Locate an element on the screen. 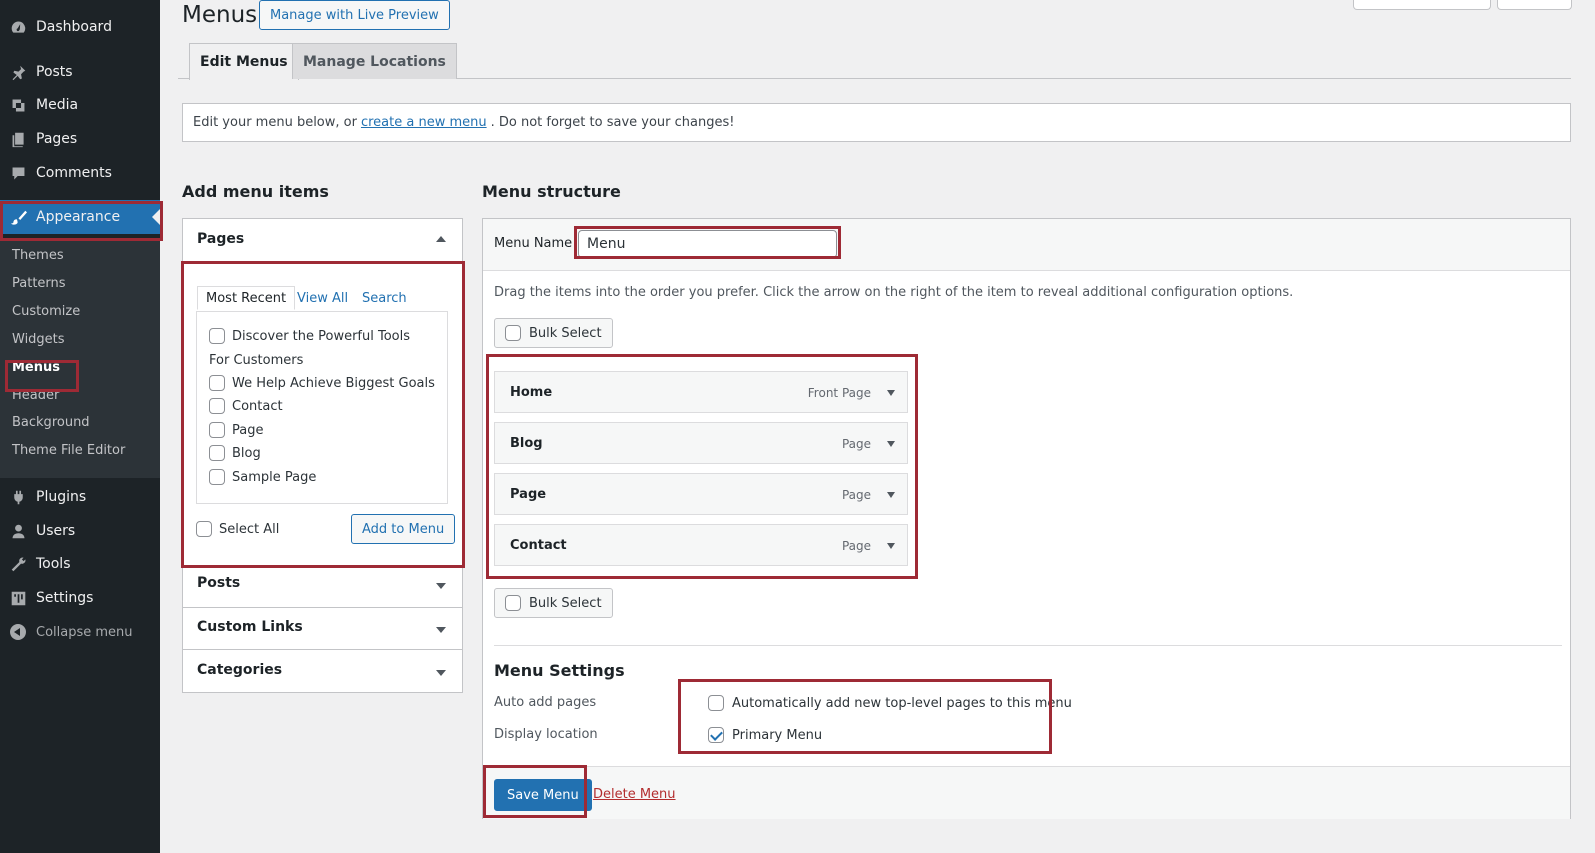 This screenshot has height=853, width=1595. sidebar-item-label: Comments is located at coordinates (74, 173).